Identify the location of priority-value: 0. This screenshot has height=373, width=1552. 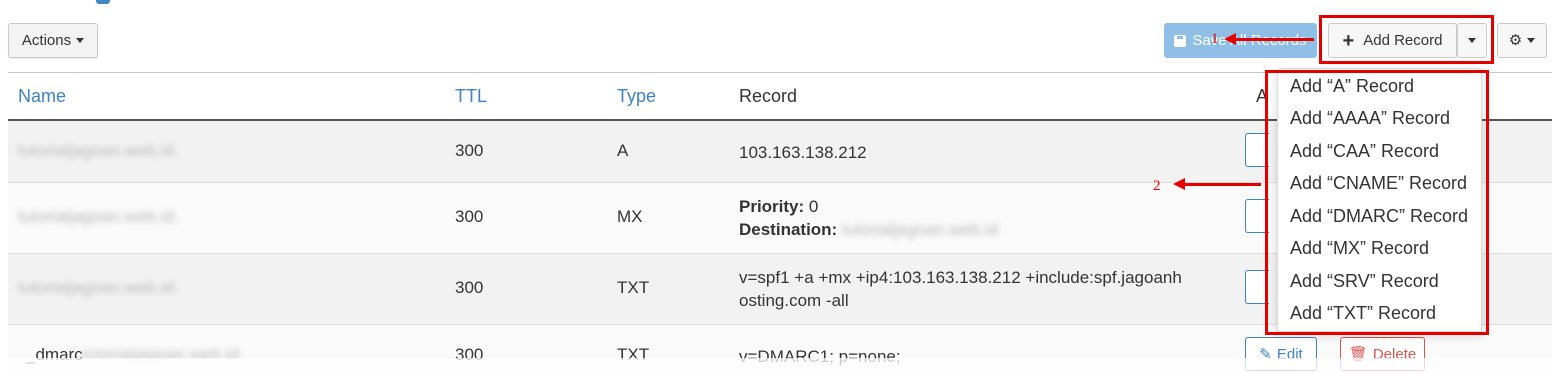
(813, 206).